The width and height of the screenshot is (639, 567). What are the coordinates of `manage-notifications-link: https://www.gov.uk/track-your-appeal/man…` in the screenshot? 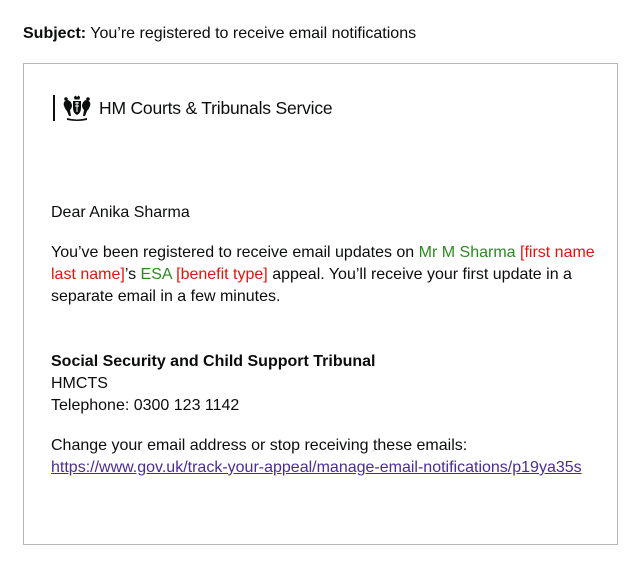 It's located at (316, 467).